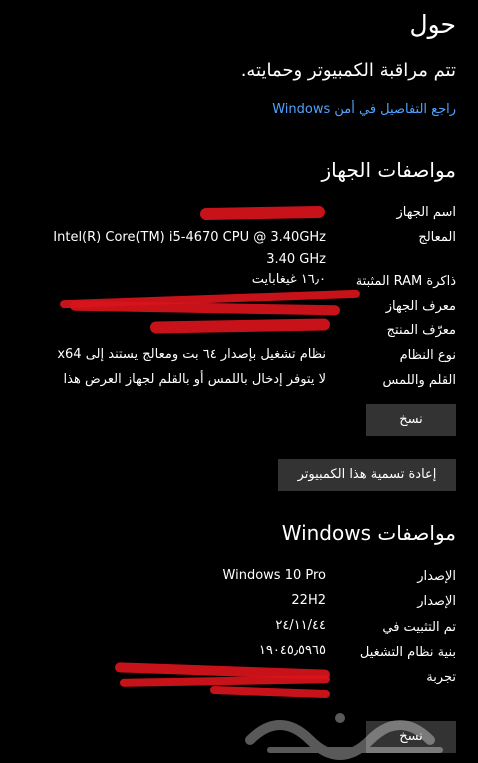 This screenshot has height=763, width=478. I want to click on installed-ram-label: ذاكرة RAM المثبتة, so click(405, 281).